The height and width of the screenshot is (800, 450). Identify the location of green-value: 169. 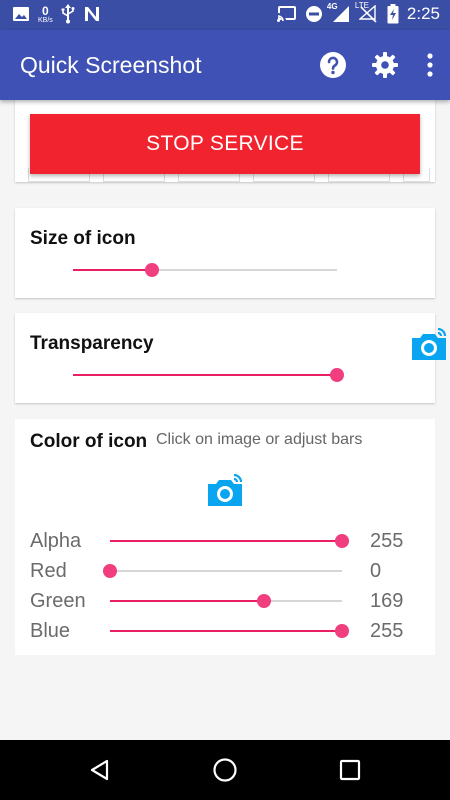
(387, 601).